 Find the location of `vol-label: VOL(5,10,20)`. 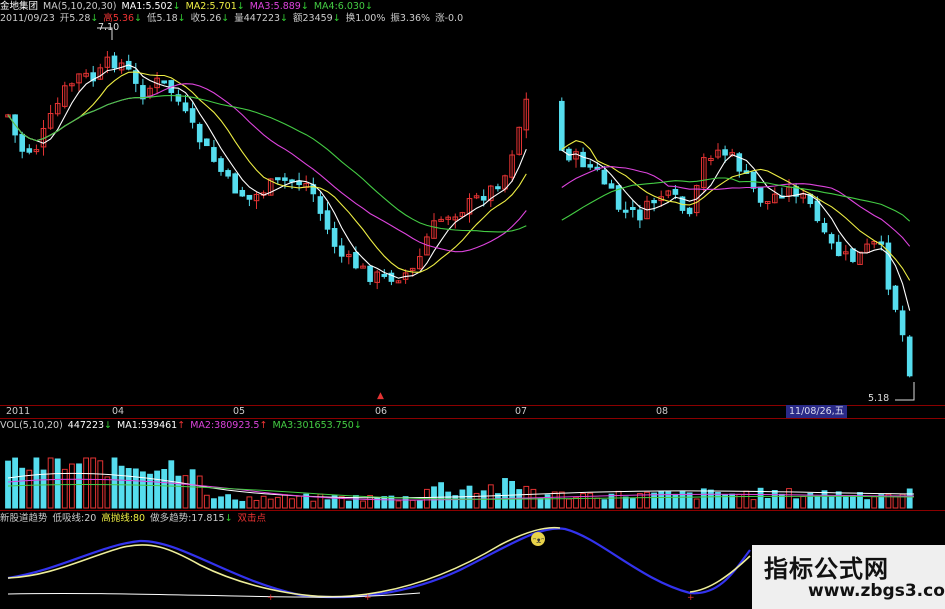

vol-label: VOL(5,10,20) is located at coordinates (31, 425).